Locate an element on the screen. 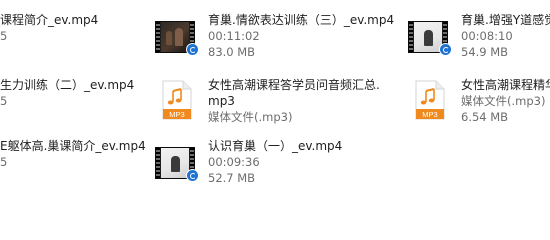 Image resolution: width=550 pixels, height=240 pixels. file-name: 育巢.增强Y道感觉 is located at coordinates (505, 20).